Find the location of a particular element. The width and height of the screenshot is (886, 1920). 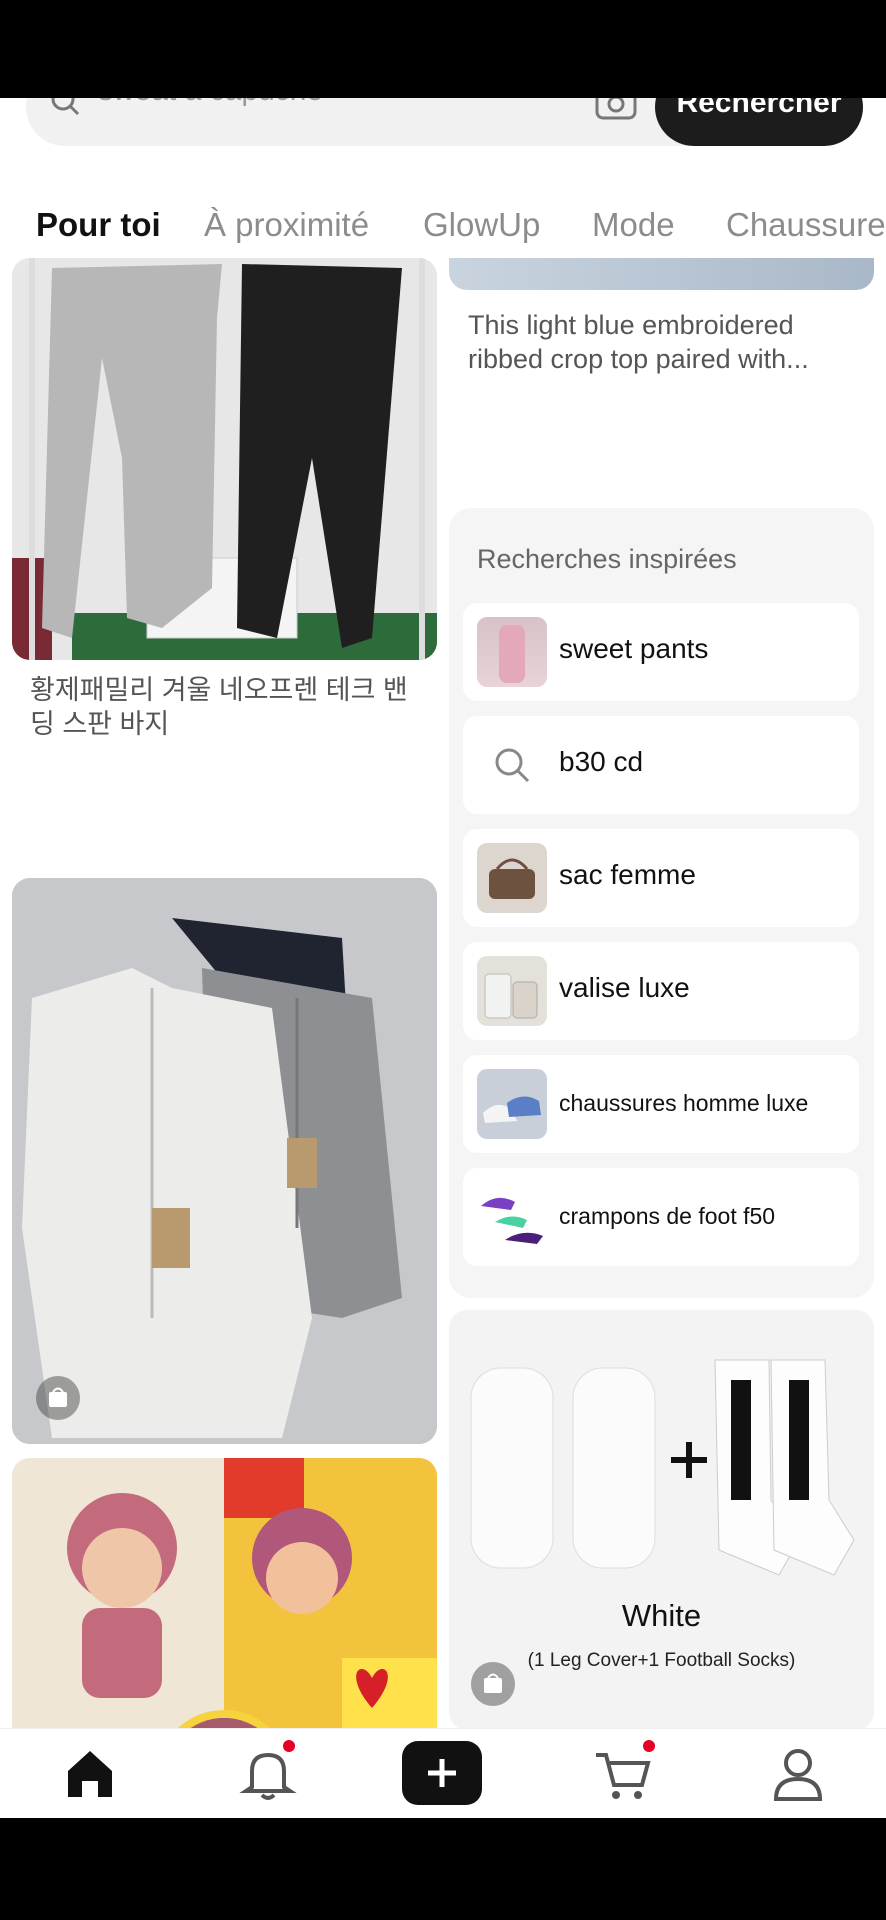

product-title: White is located at coordinates (661, 1615).